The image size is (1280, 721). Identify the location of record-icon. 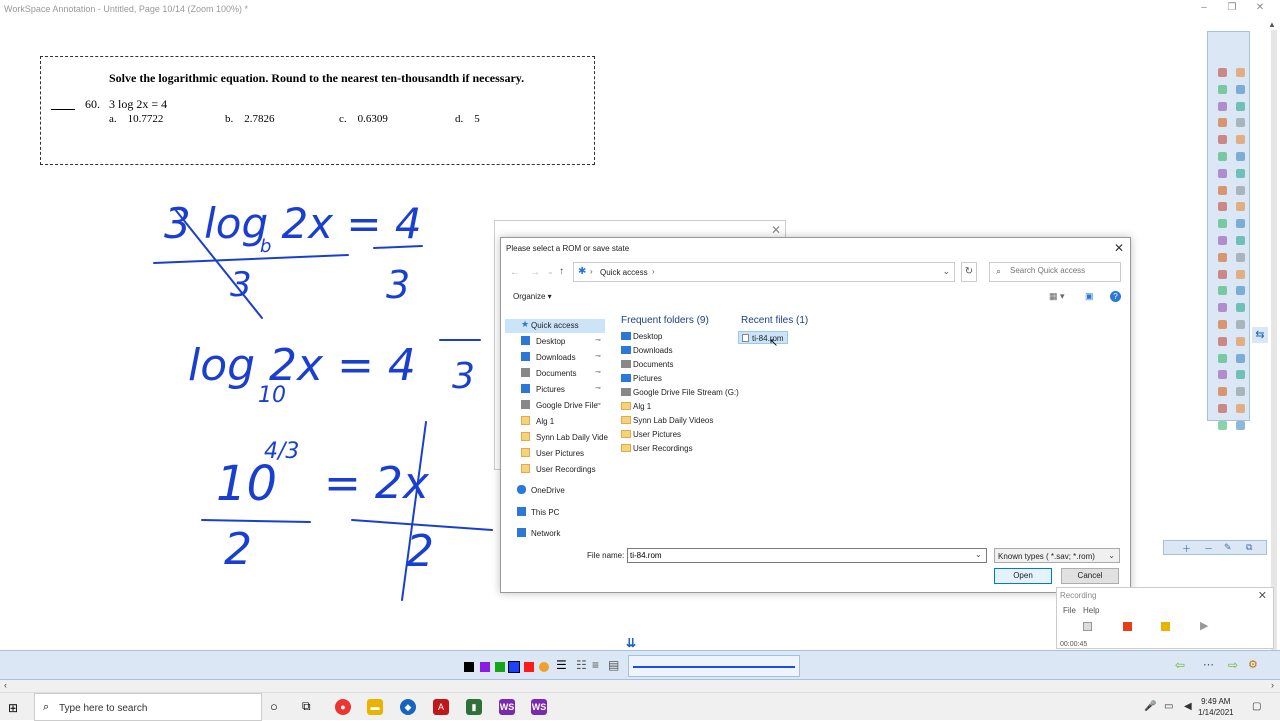
(1087, 626).